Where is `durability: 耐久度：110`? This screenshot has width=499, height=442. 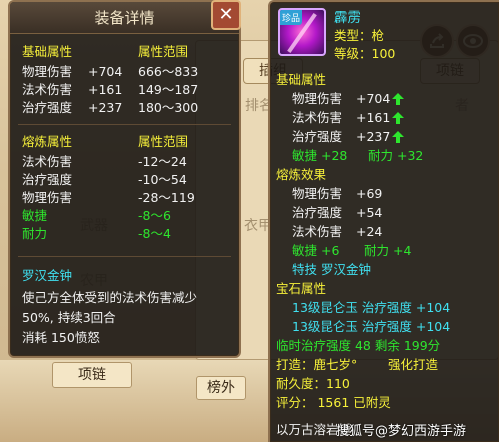
durability: 耐久度：110 is located at coordinates (313, 383).